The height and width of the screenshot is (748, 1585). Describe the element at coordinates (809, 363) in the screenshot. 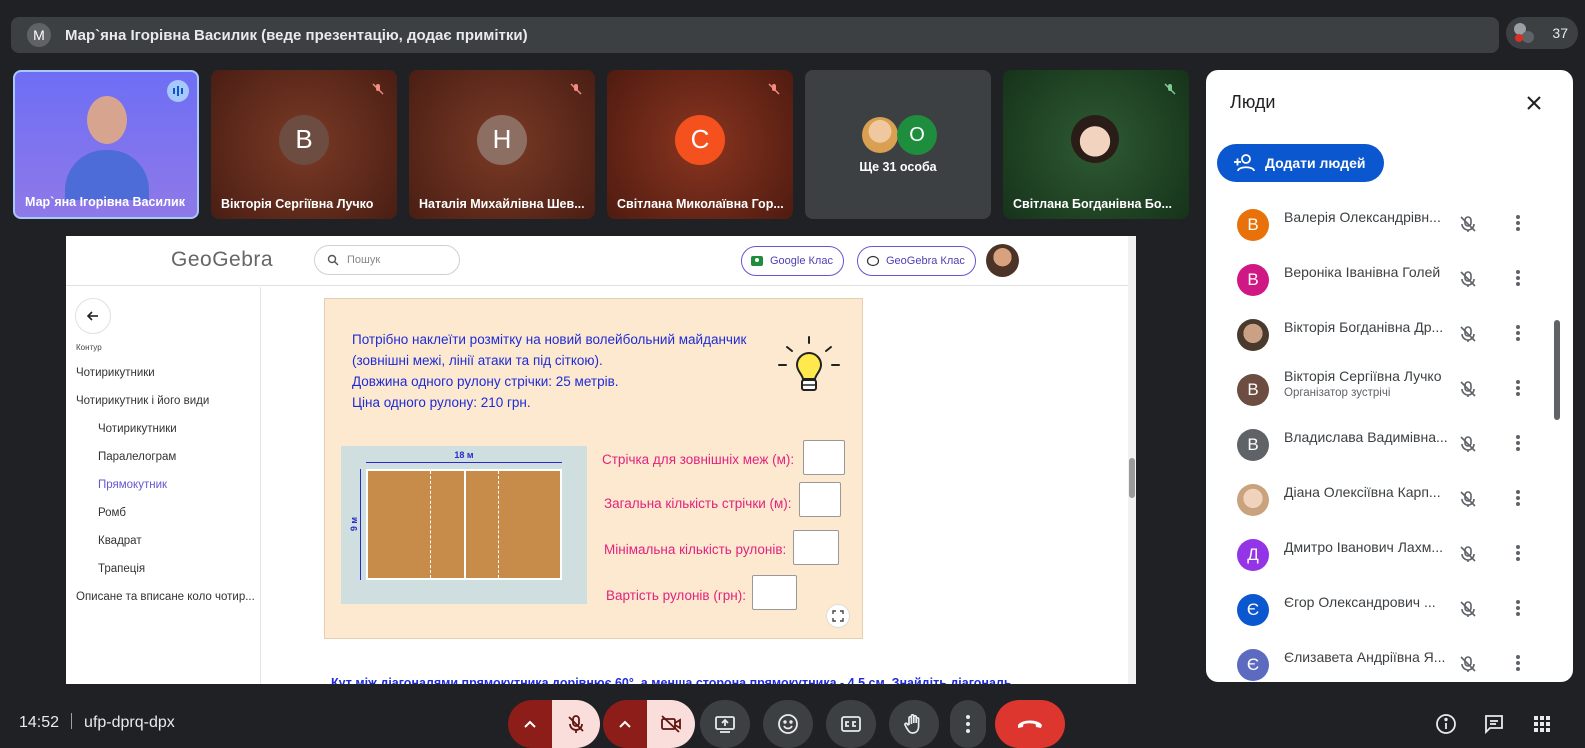

I see `lightbulb-icon` at that location.